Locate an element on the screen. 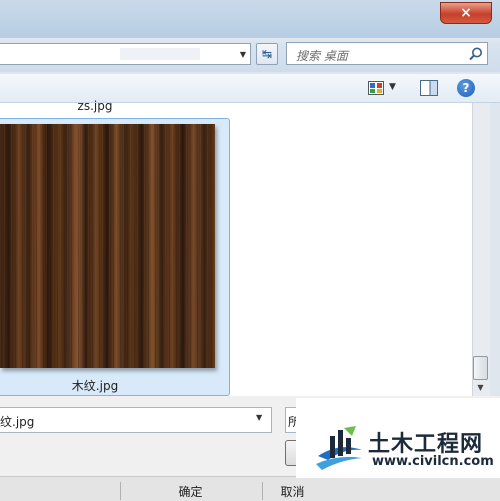 The width and height of the screenshot is (500, 501). watermark-url: www.civilcn.com is located at coordinates (433, 461).